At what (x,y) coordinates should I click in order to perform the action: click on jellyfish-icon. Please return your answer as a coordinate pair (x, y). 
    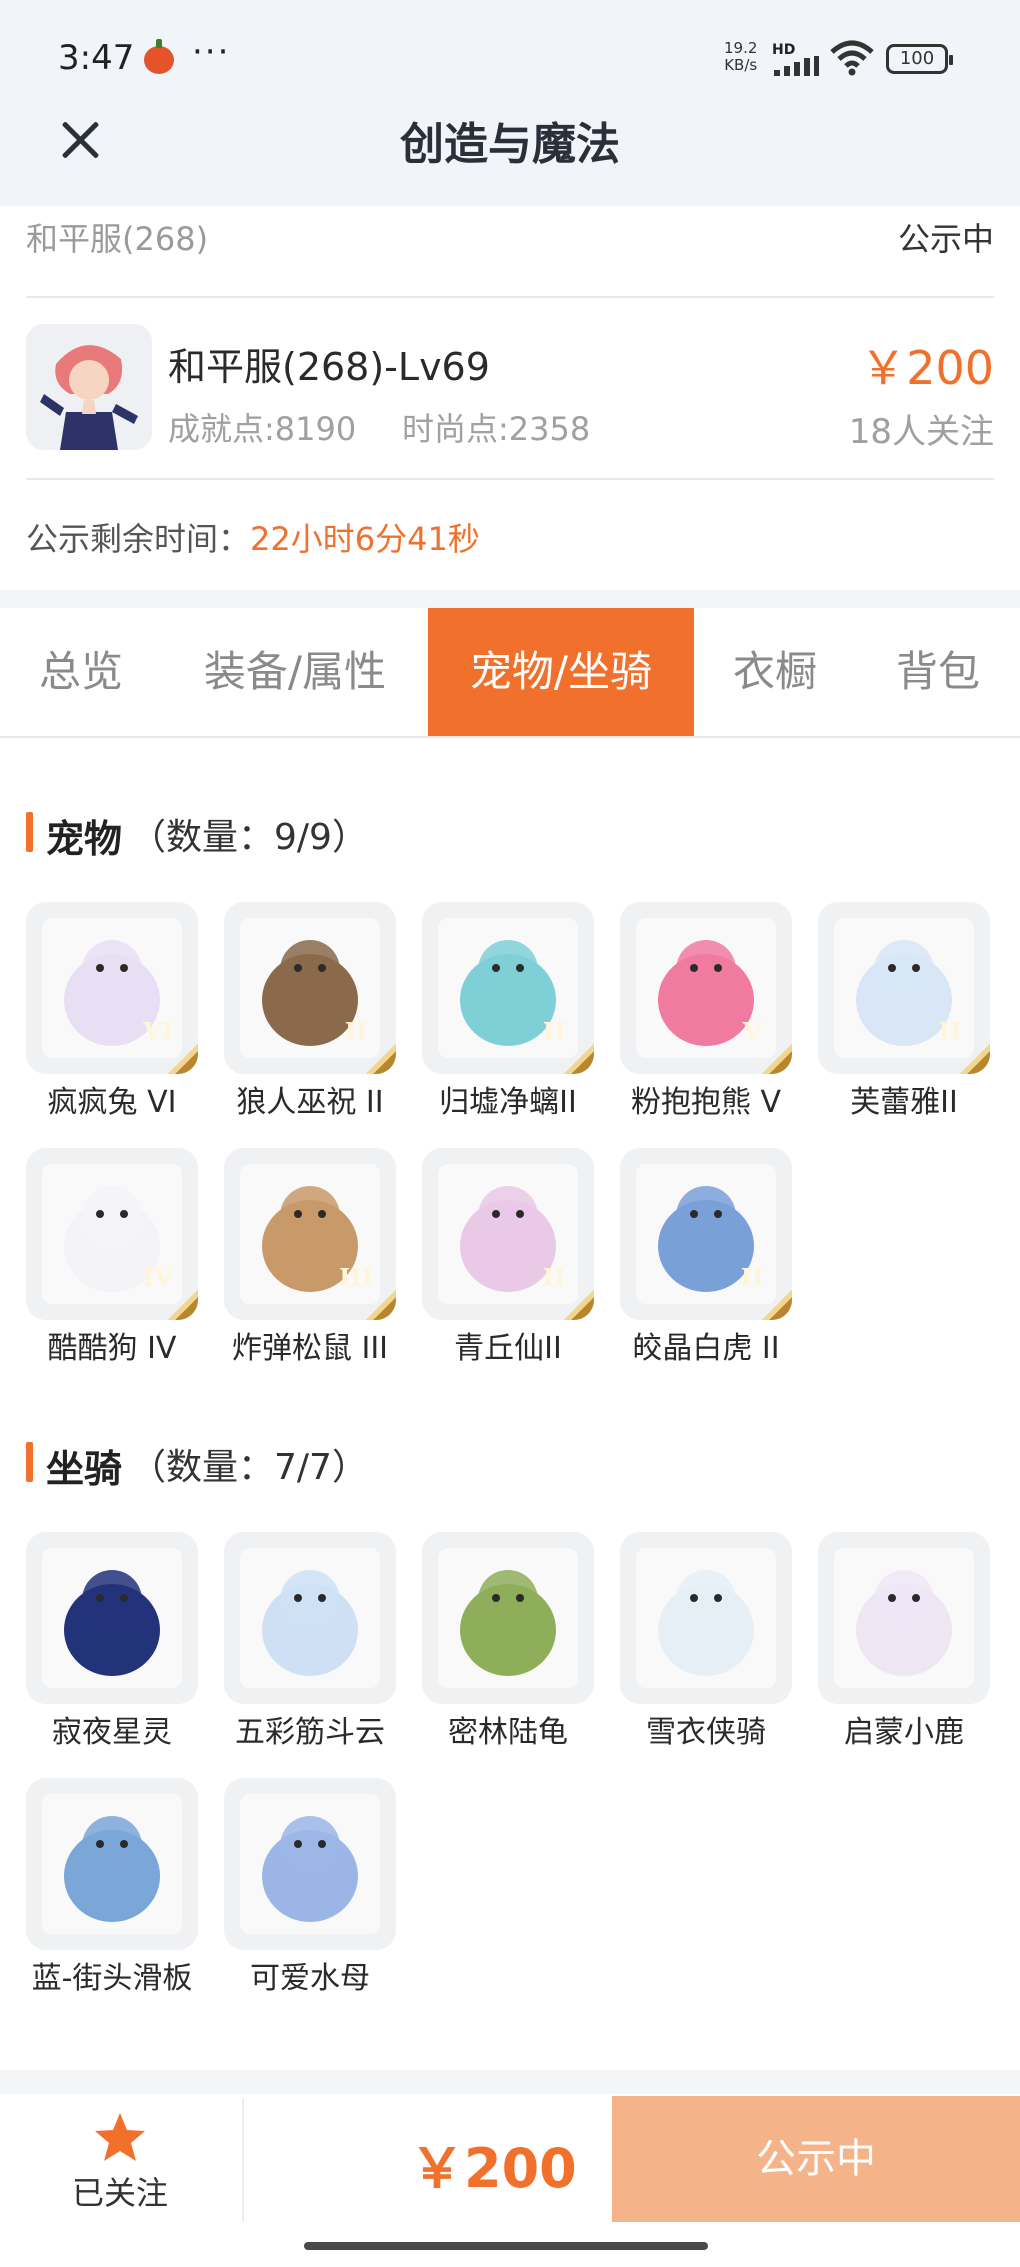
    Looking at the image, I should click on (310, 1864).